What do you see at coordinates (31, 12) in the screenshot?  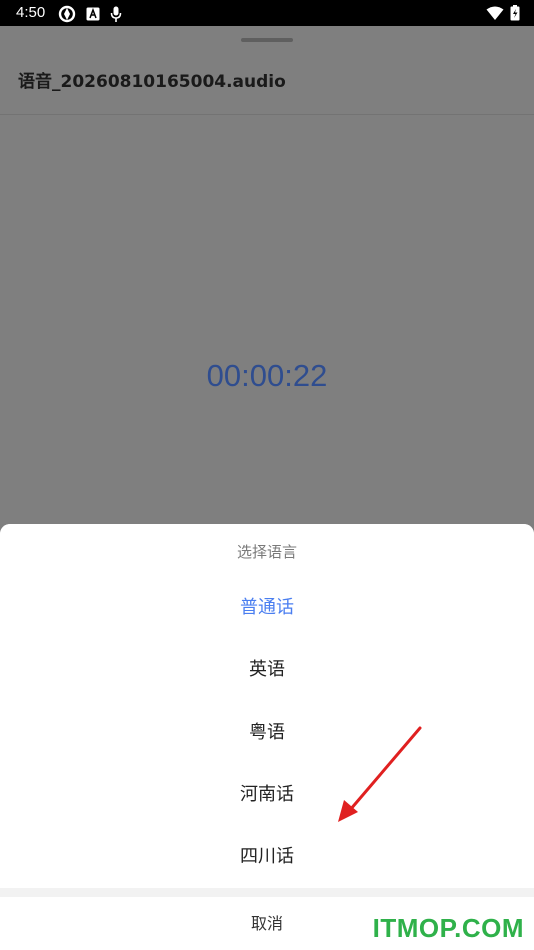 I see `status-time: 4:50` at bounding box center [31, 12].